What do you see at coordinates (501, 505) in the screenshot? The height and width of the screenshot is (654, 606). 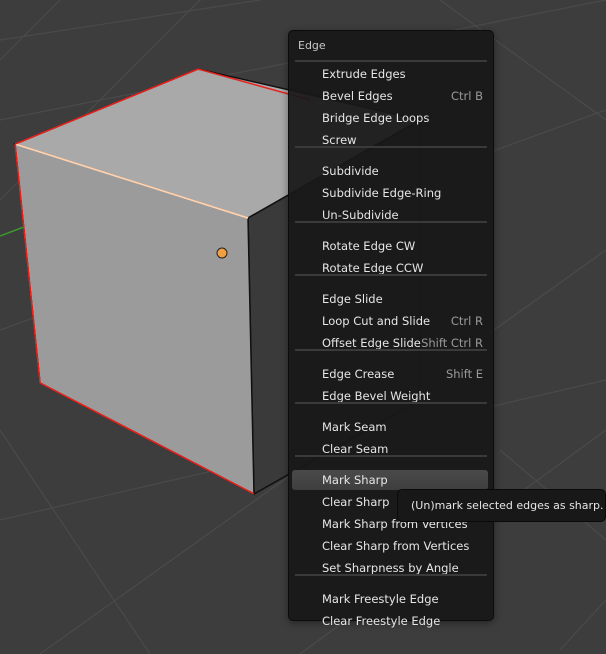 I see `tooltip: (Un)mark selected edges as sharp.` at bounding box center [501, 505].